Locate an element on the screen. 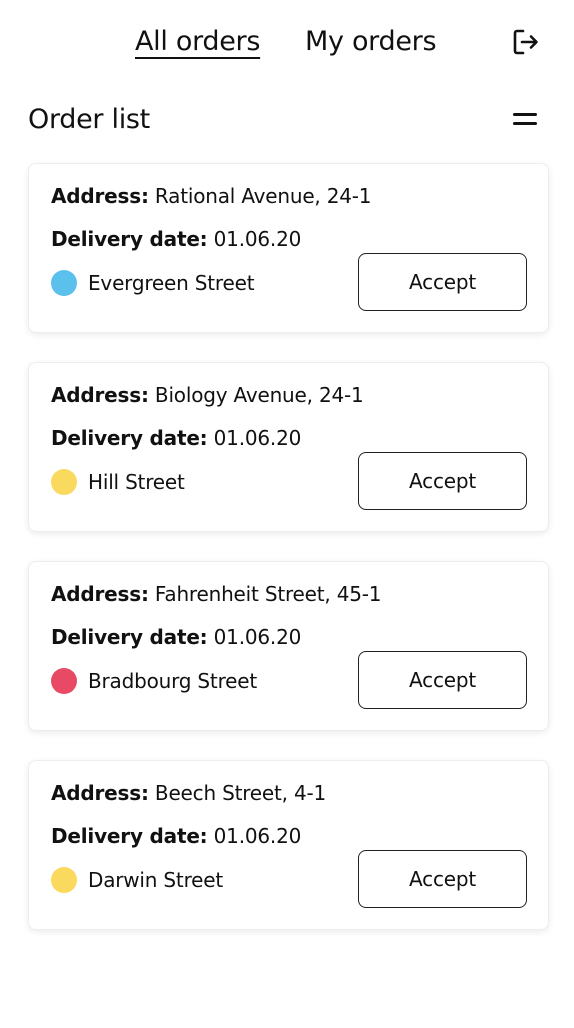 The width and height of the screenshot is (574, 1028). logout-icon-graphic is located at coordinates (525, 42).